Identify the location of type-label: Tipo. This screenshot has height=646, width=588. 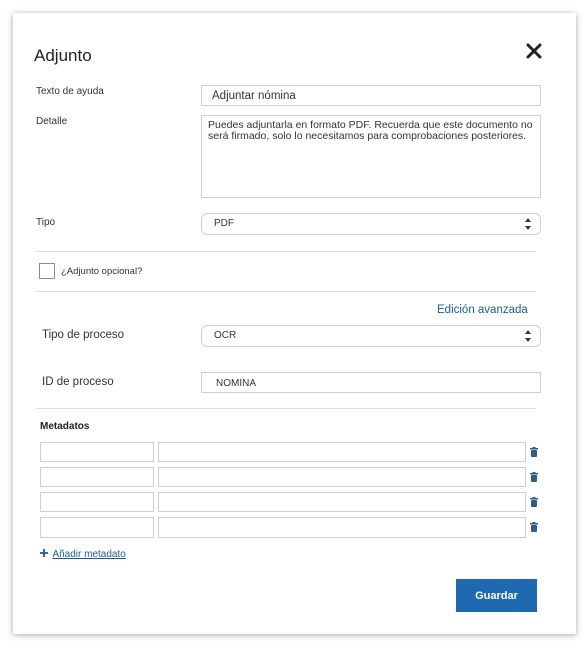
(46, 222).